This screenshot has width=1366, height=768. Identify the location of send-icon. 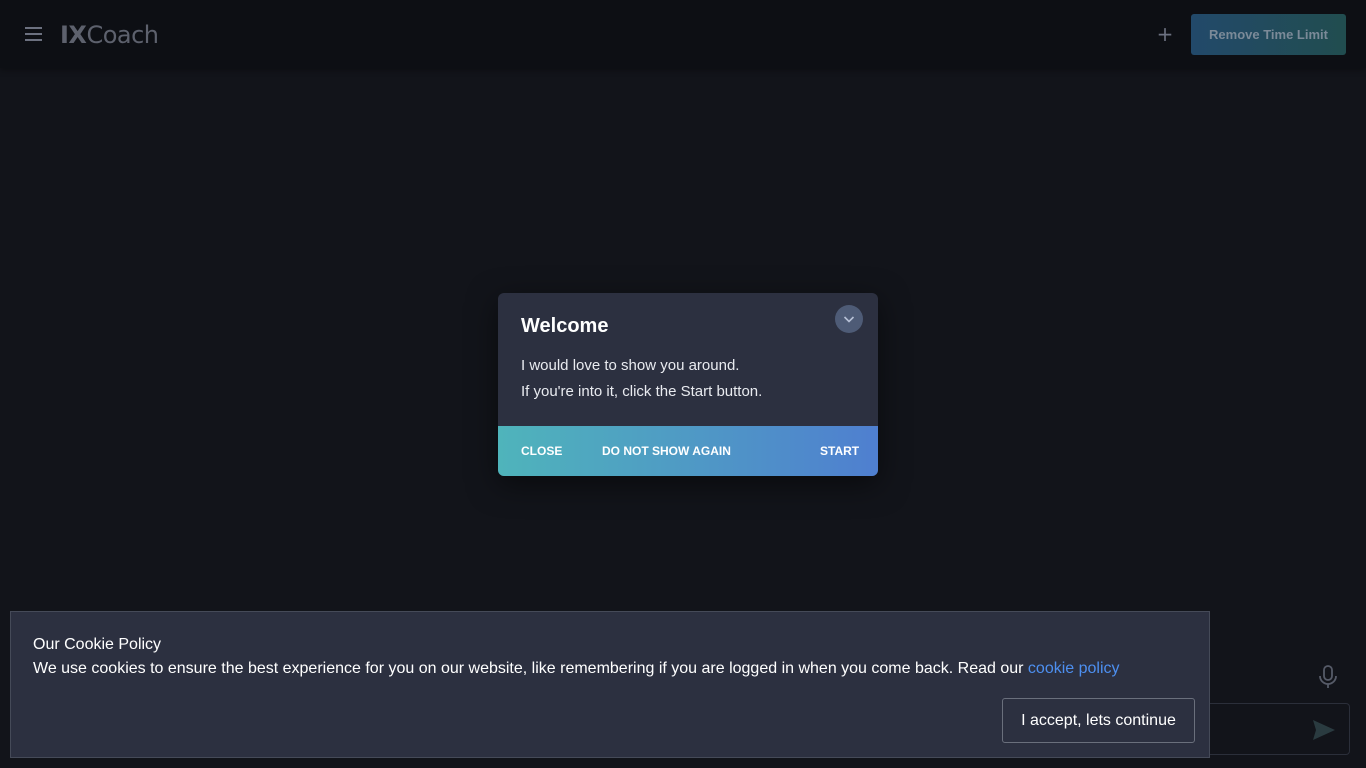
(1324, 730).